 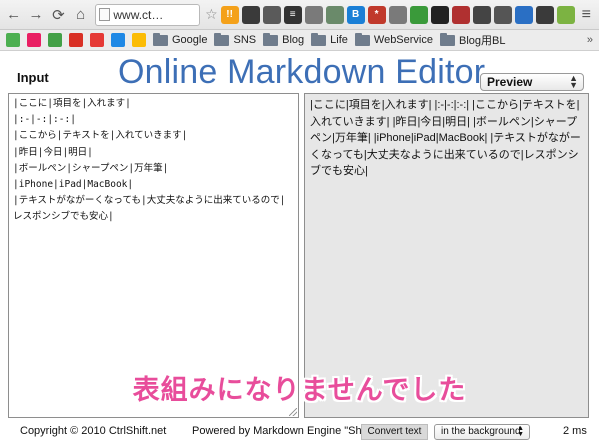 What do you see at coordinates (97, 40) in the screenshot?
I see `bookmark-red-icon` at bounding box center [97, 40].